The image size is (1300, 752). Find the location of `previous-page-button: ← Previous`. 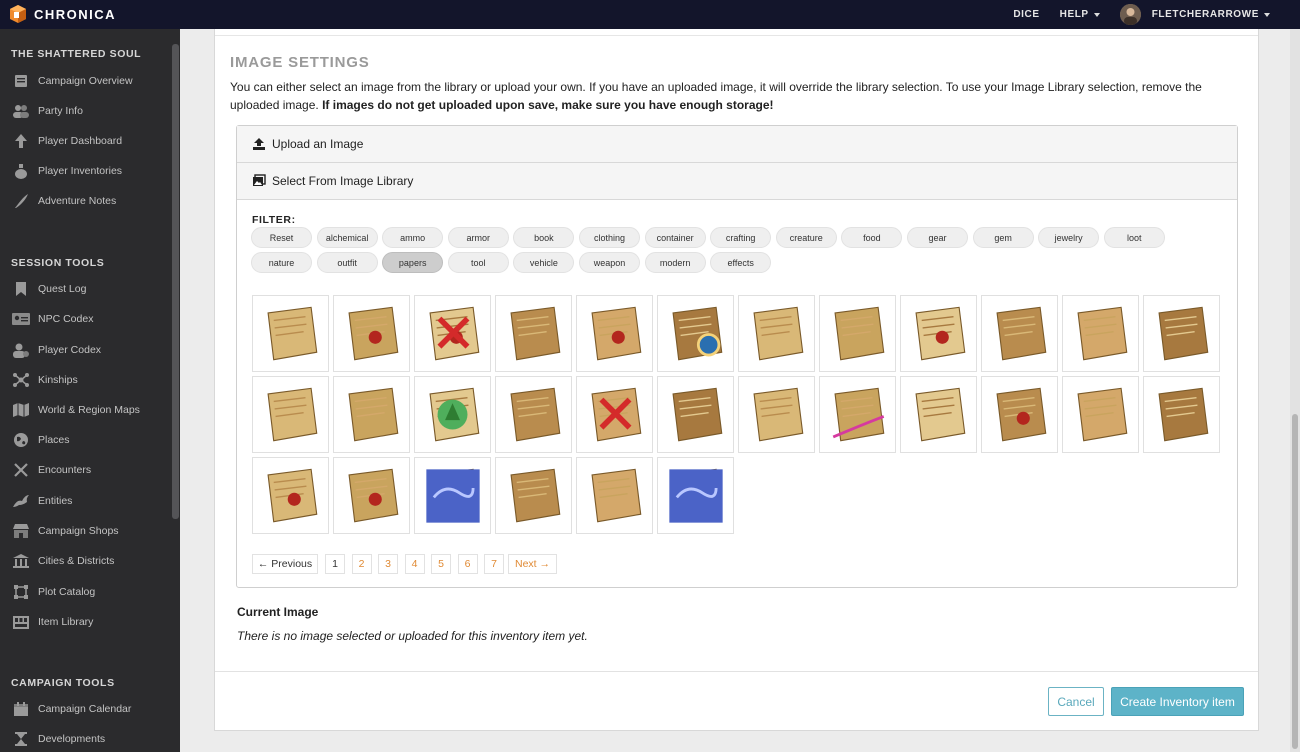

previous-page-button: ← Previous is located at coordinates (285, 564).